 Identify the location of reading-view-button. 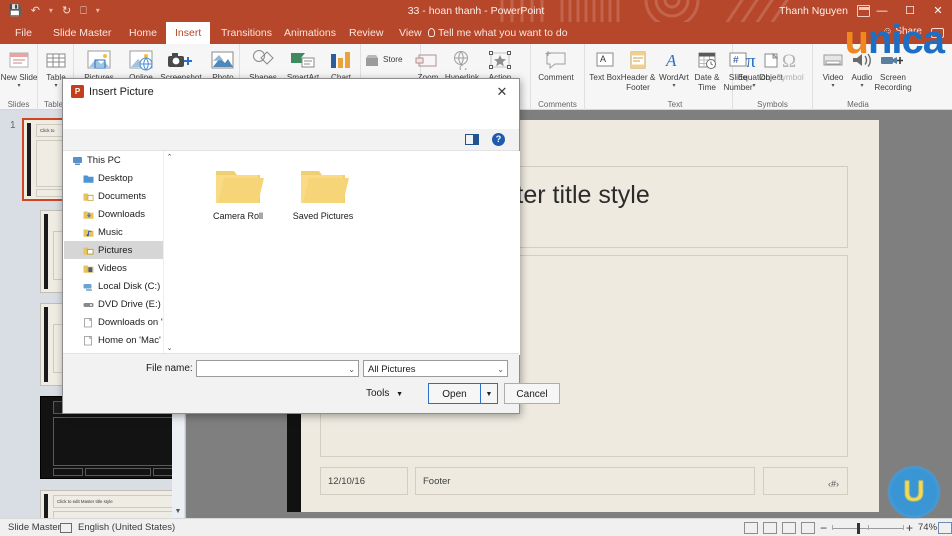
(789, 528).